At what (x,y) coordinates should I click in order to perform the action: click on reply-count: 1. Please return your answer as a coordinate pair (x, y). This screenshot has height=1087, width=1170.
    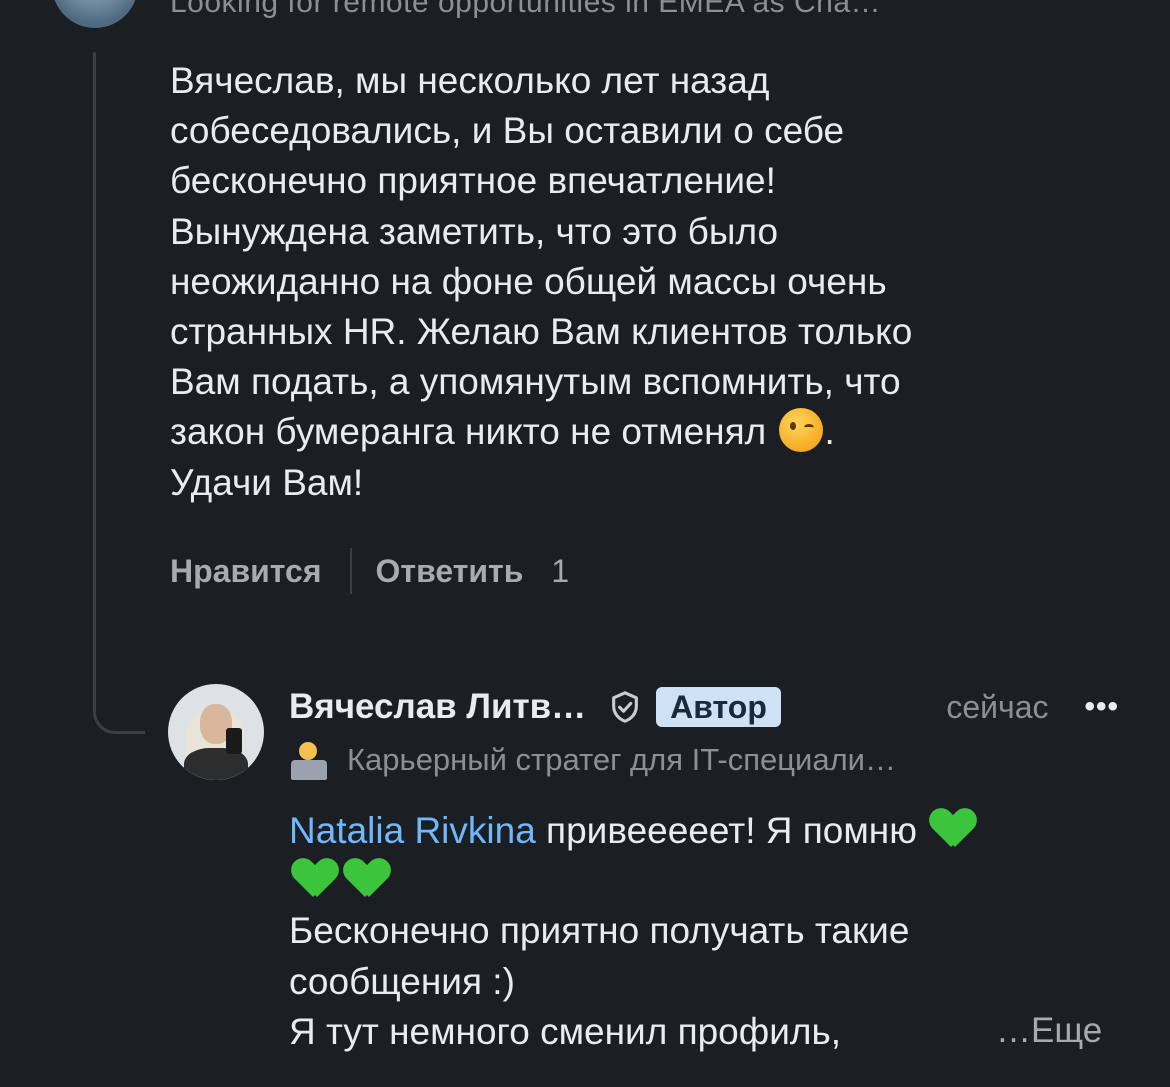
    Looking at the image, I should click on (560, 571).